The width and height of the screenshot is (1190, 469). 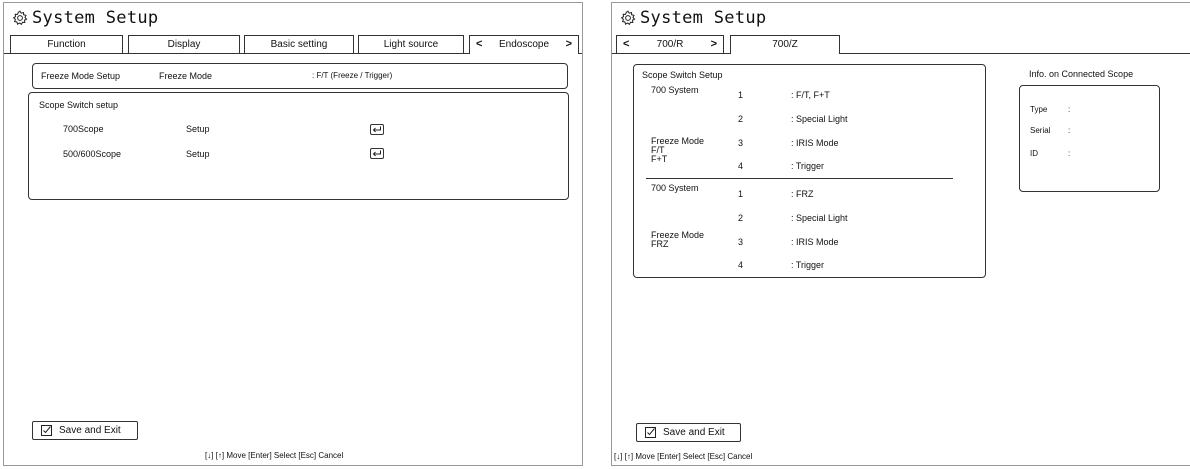 What do you see at coordinates (659, 159) in the screenshot?
I see `mode-line: F+T` at bounding box center [659, 159].